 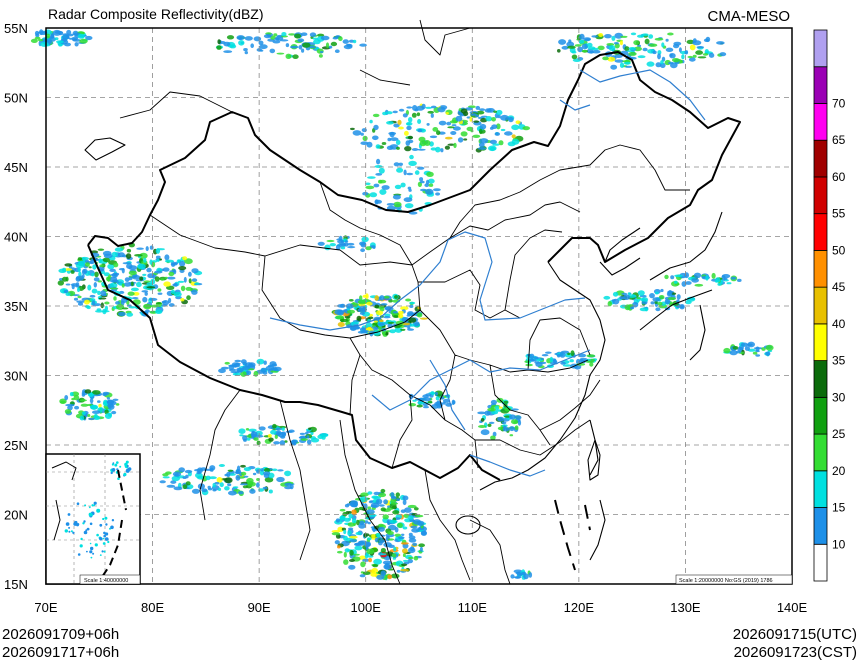 I want to click on lat-tick-label: 35N, so click(x=16, y=306).